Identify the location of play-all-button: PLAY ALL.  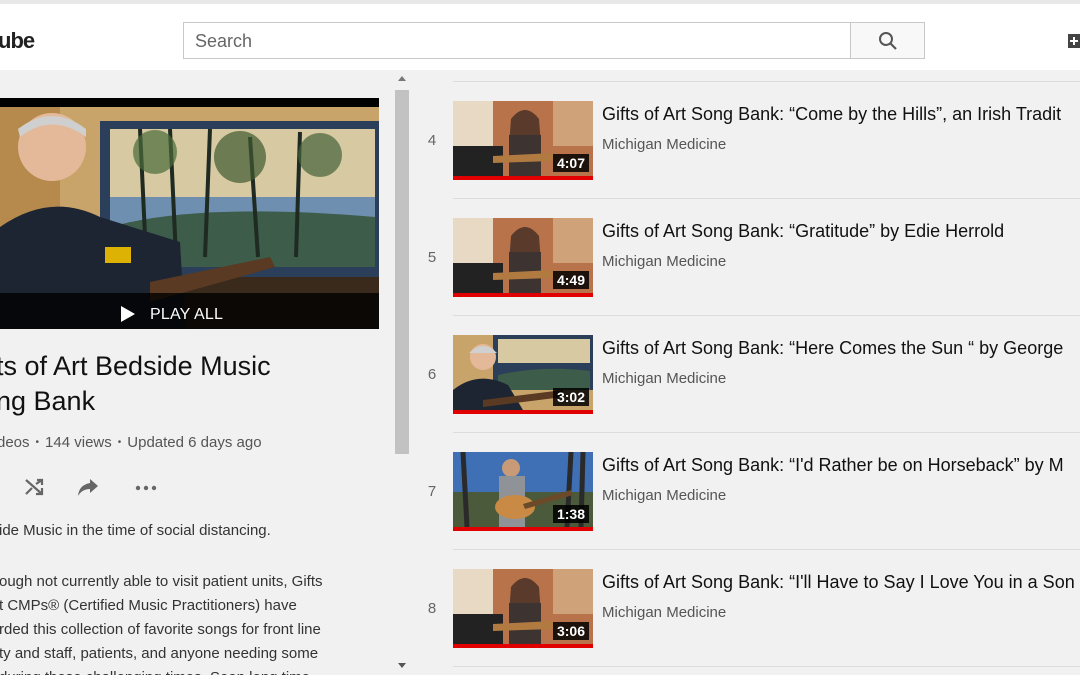
(189, 311).